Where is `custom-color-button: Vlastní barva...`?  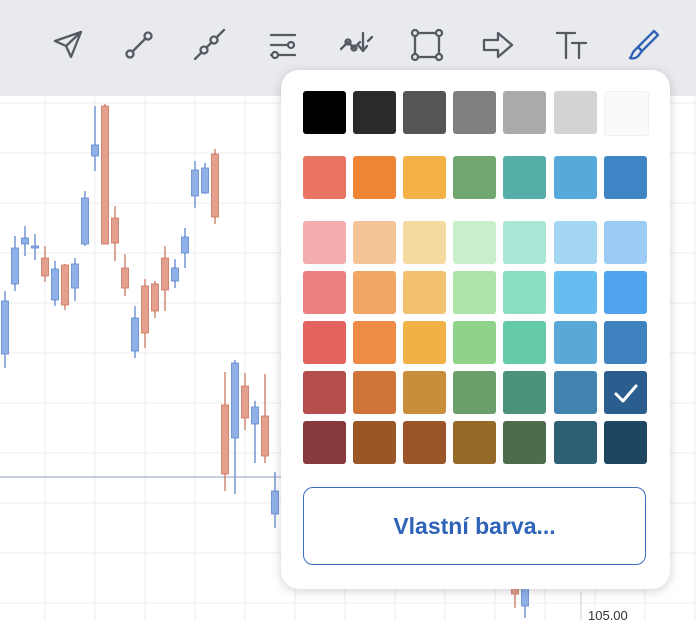
custom-color-button: Vlastní barva... is located at coordinates (474, 526).